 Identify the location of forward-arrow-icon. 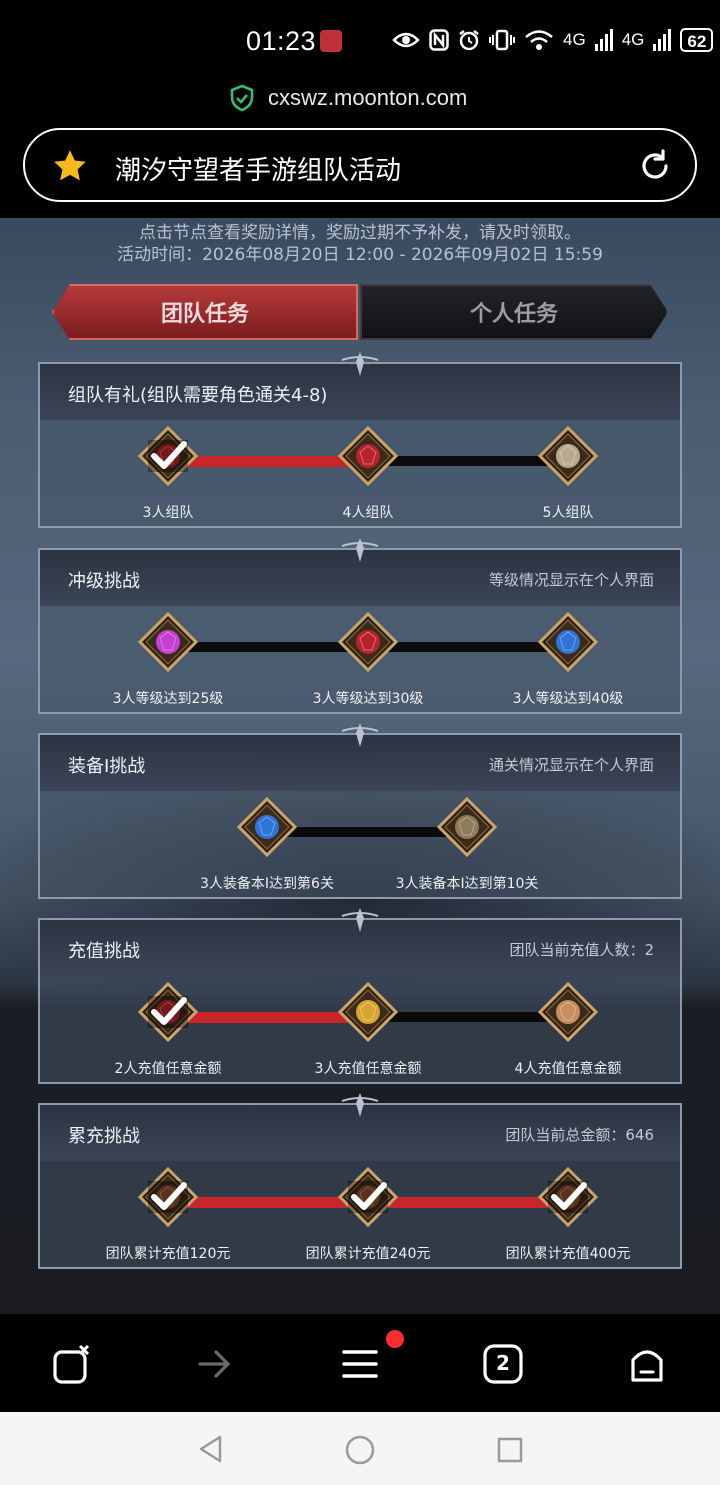
(214, 1364).